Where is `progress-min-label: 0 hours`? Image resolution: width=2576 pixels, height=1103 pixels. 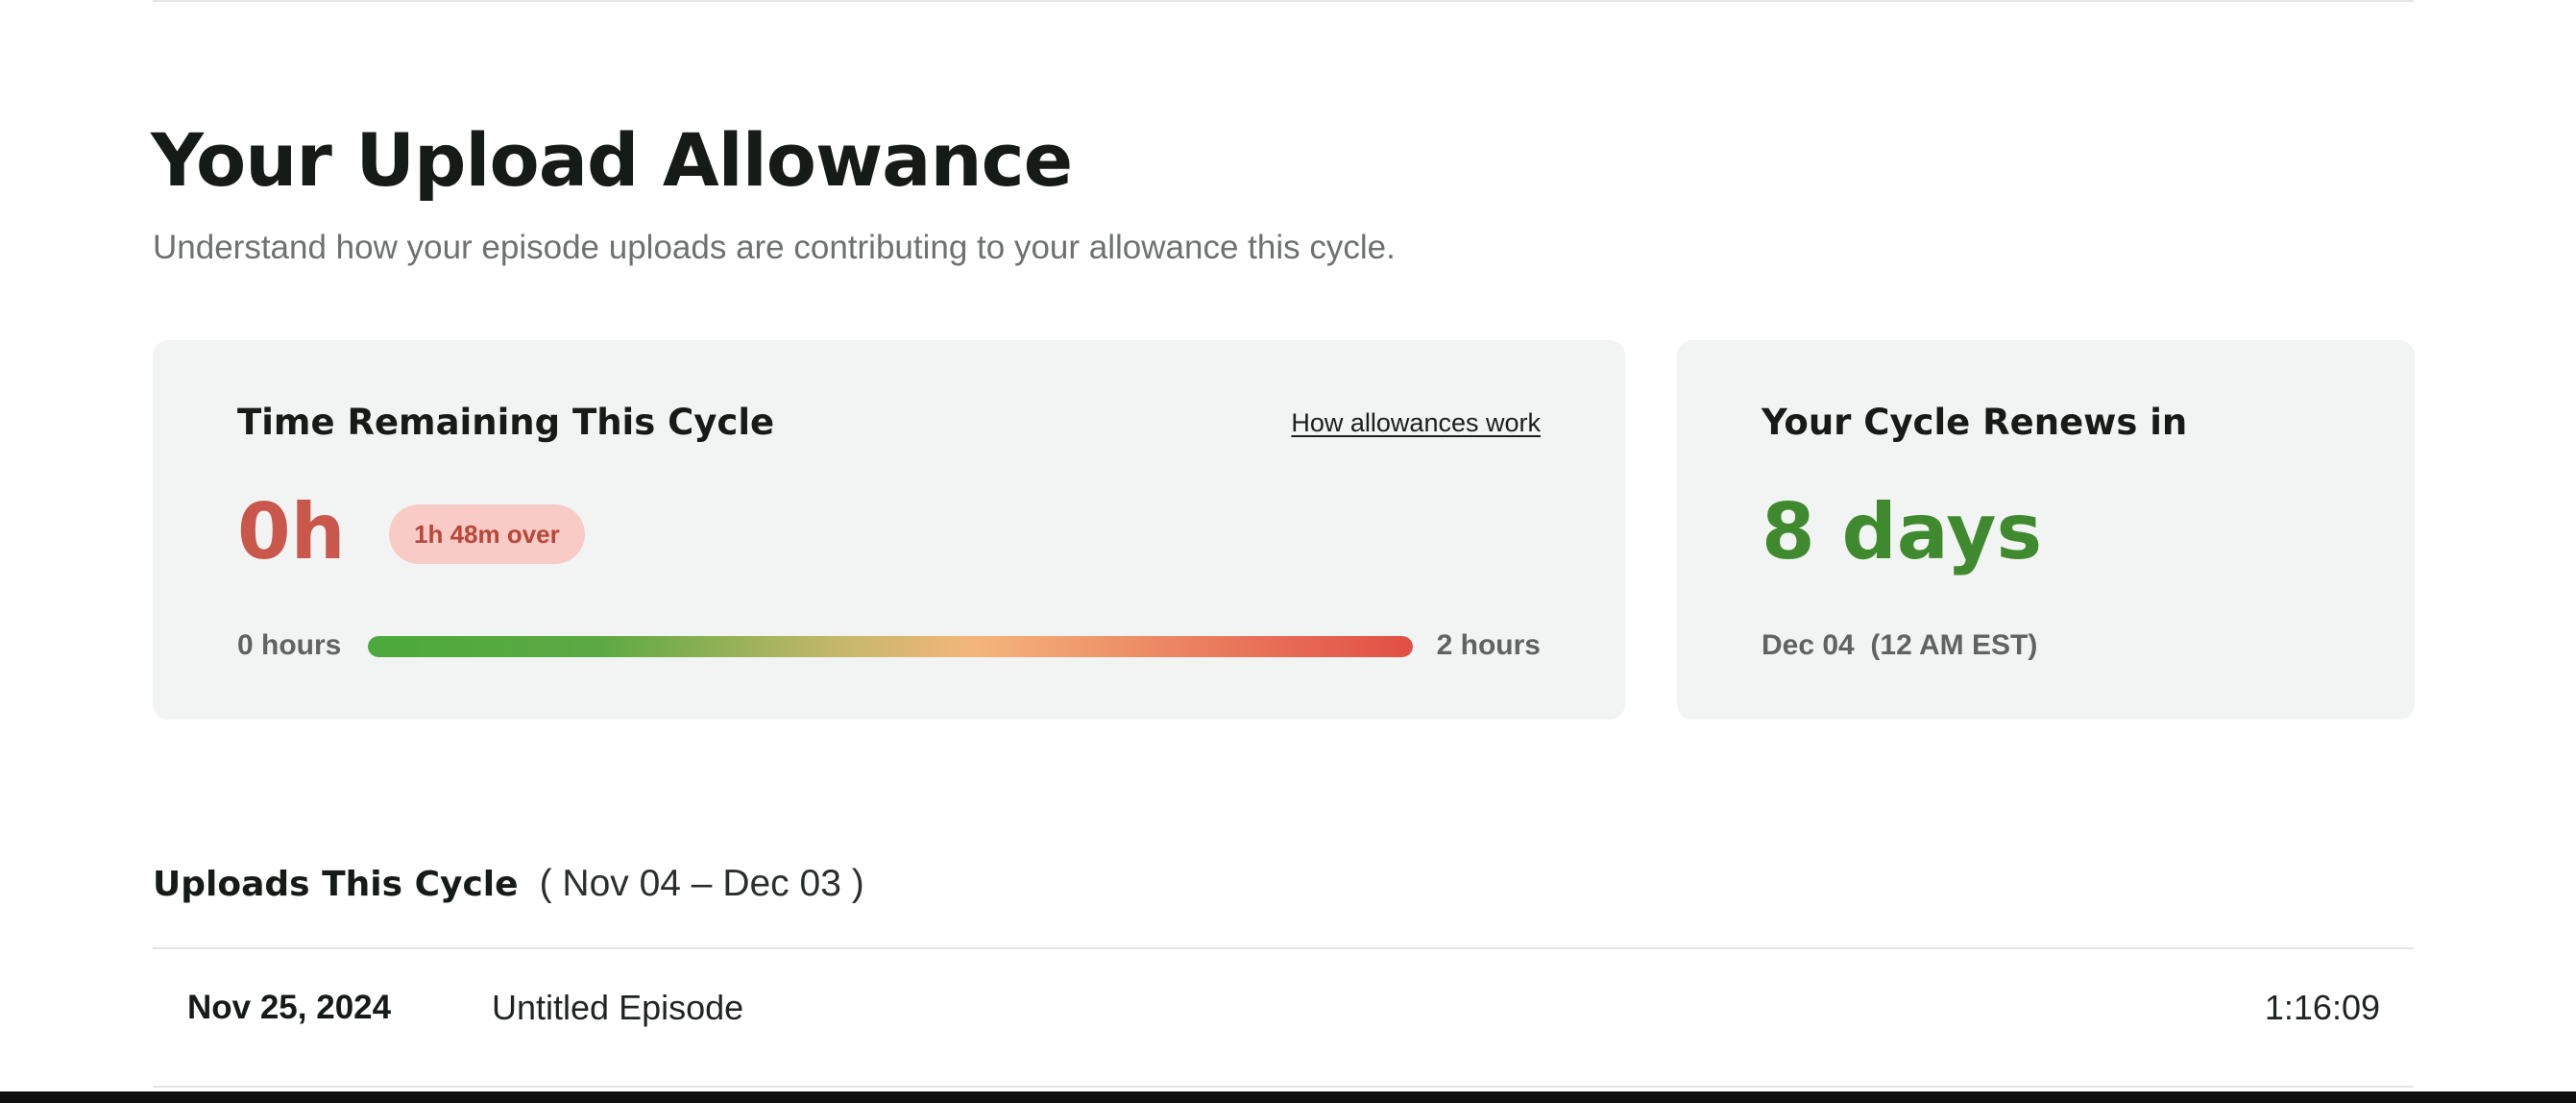
progress-min-label: 0 hours is located at coordinates (289, 645).